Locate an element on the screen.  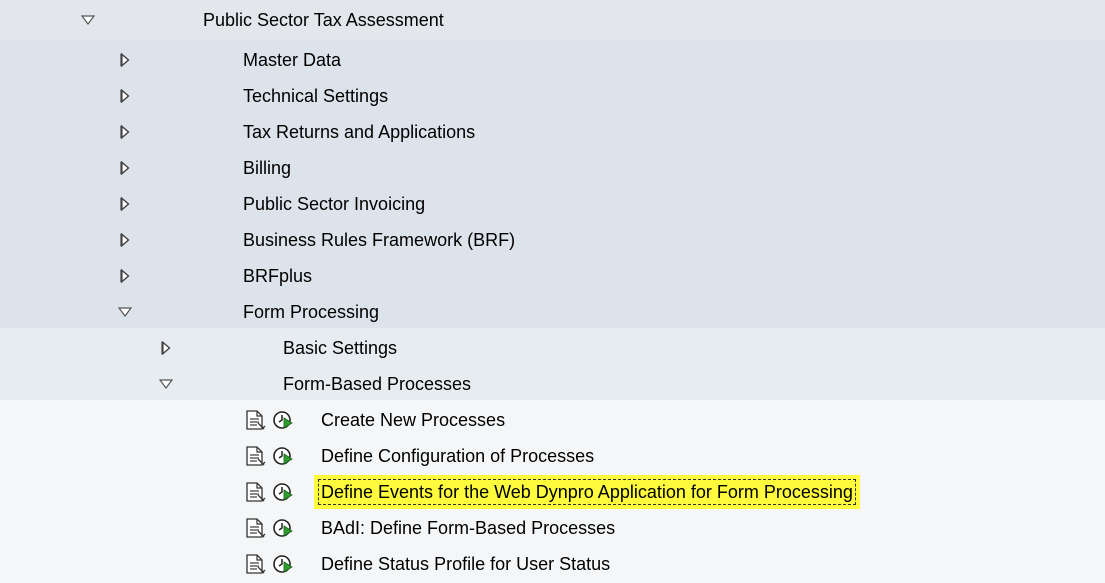
tree-node-label: Business Rules Framework (BRF) is located at coordinates (379, 240).